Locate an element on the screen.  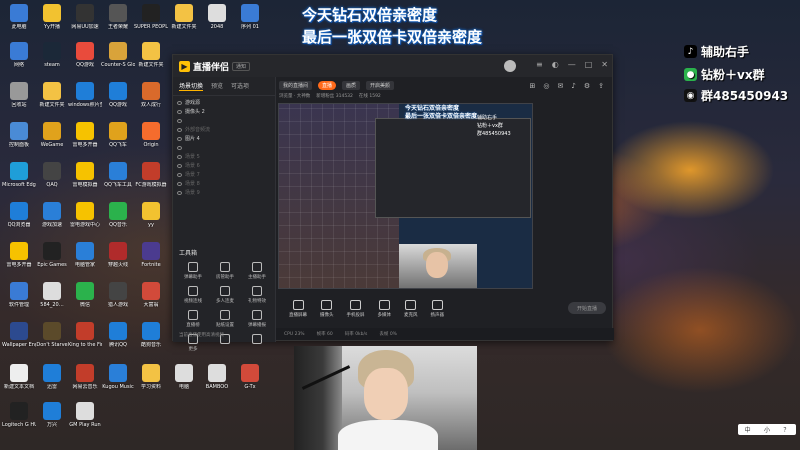
menu-icon: ≡ is located at coordinates (539, 64).